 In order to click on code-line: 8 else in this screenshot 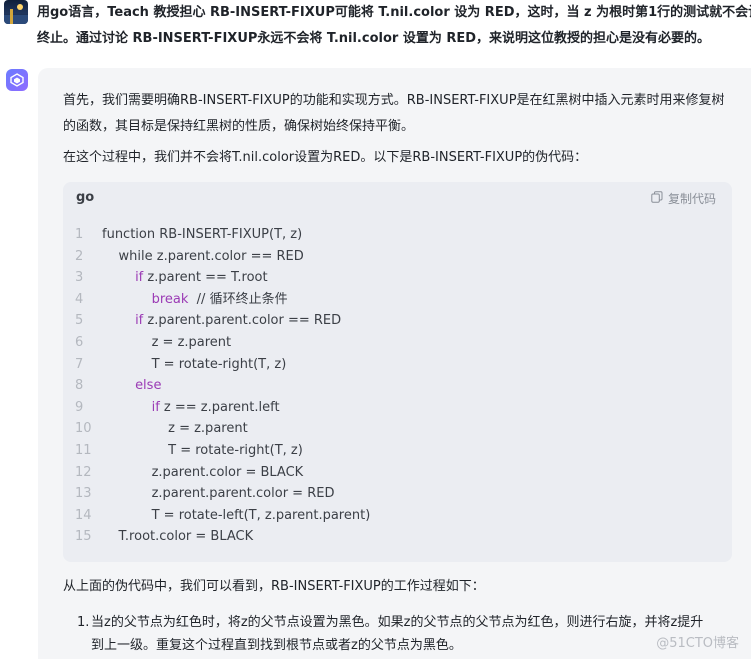, I will do `click(397, 386)`.